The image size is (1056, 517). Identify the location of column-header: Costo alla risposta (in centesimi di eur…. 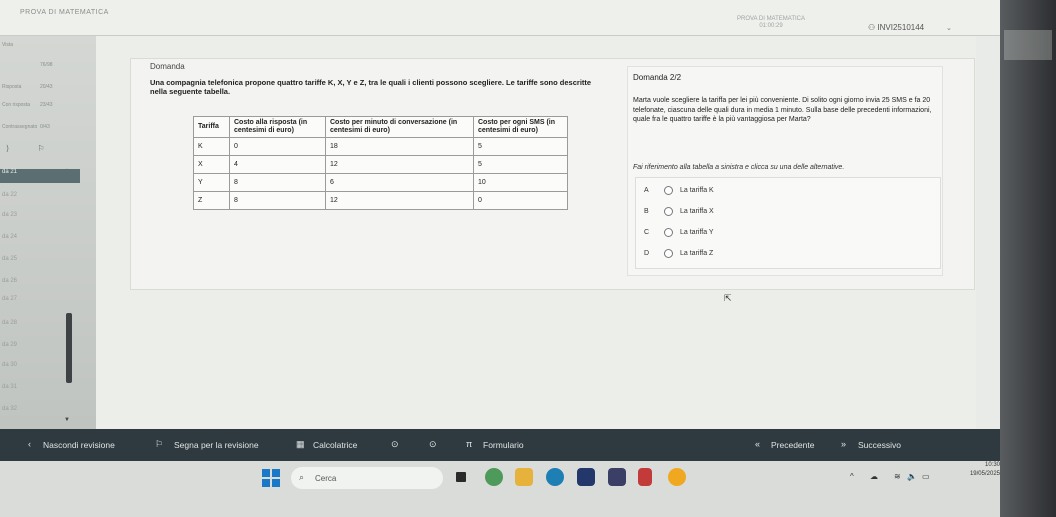
(277, 127).